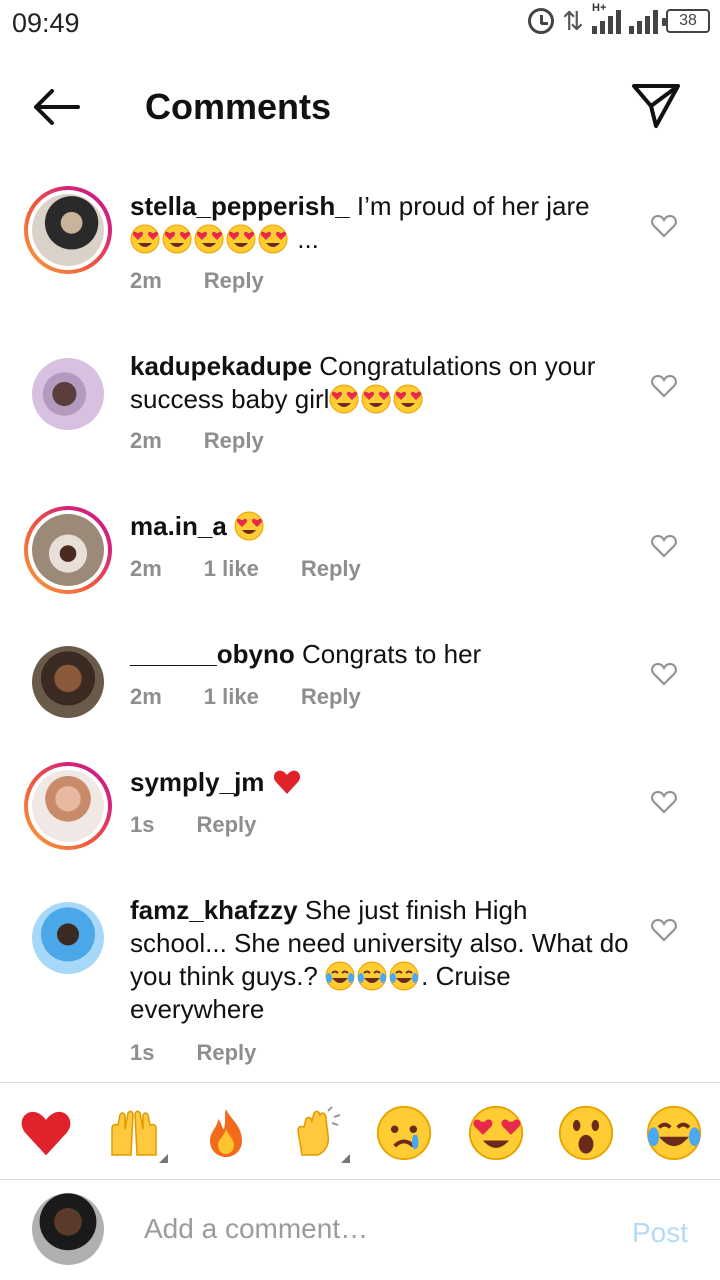  Describe the element at coordinates (178, 526) in the screenshot. I see `comment-username: ma.in_a` at that location.